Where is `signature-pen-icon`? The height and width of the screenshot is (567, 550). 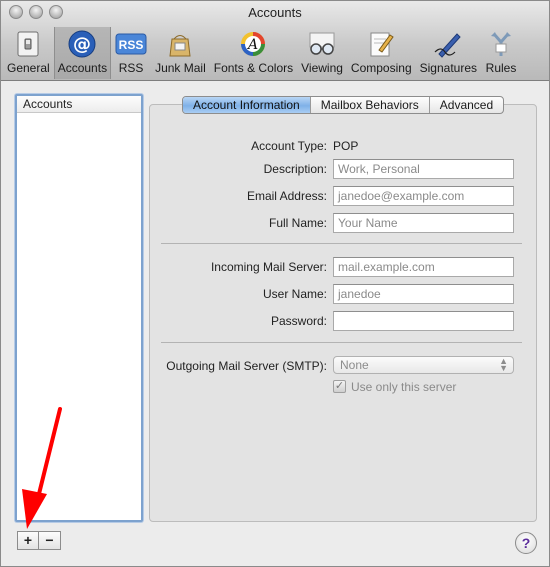 signature-pen-icon is located at coordinates (448, 44).